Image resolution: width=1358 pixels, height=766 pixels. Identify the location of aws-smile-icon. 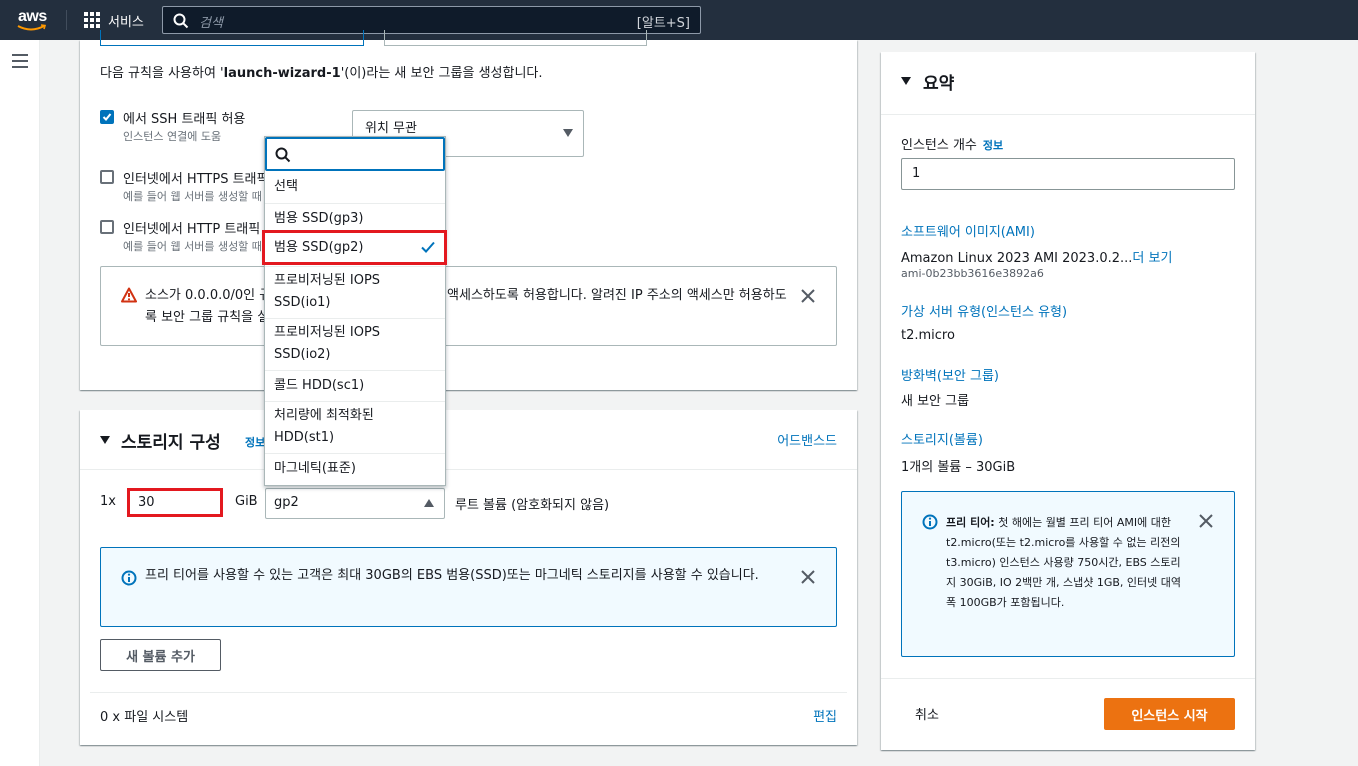
(32, 27).